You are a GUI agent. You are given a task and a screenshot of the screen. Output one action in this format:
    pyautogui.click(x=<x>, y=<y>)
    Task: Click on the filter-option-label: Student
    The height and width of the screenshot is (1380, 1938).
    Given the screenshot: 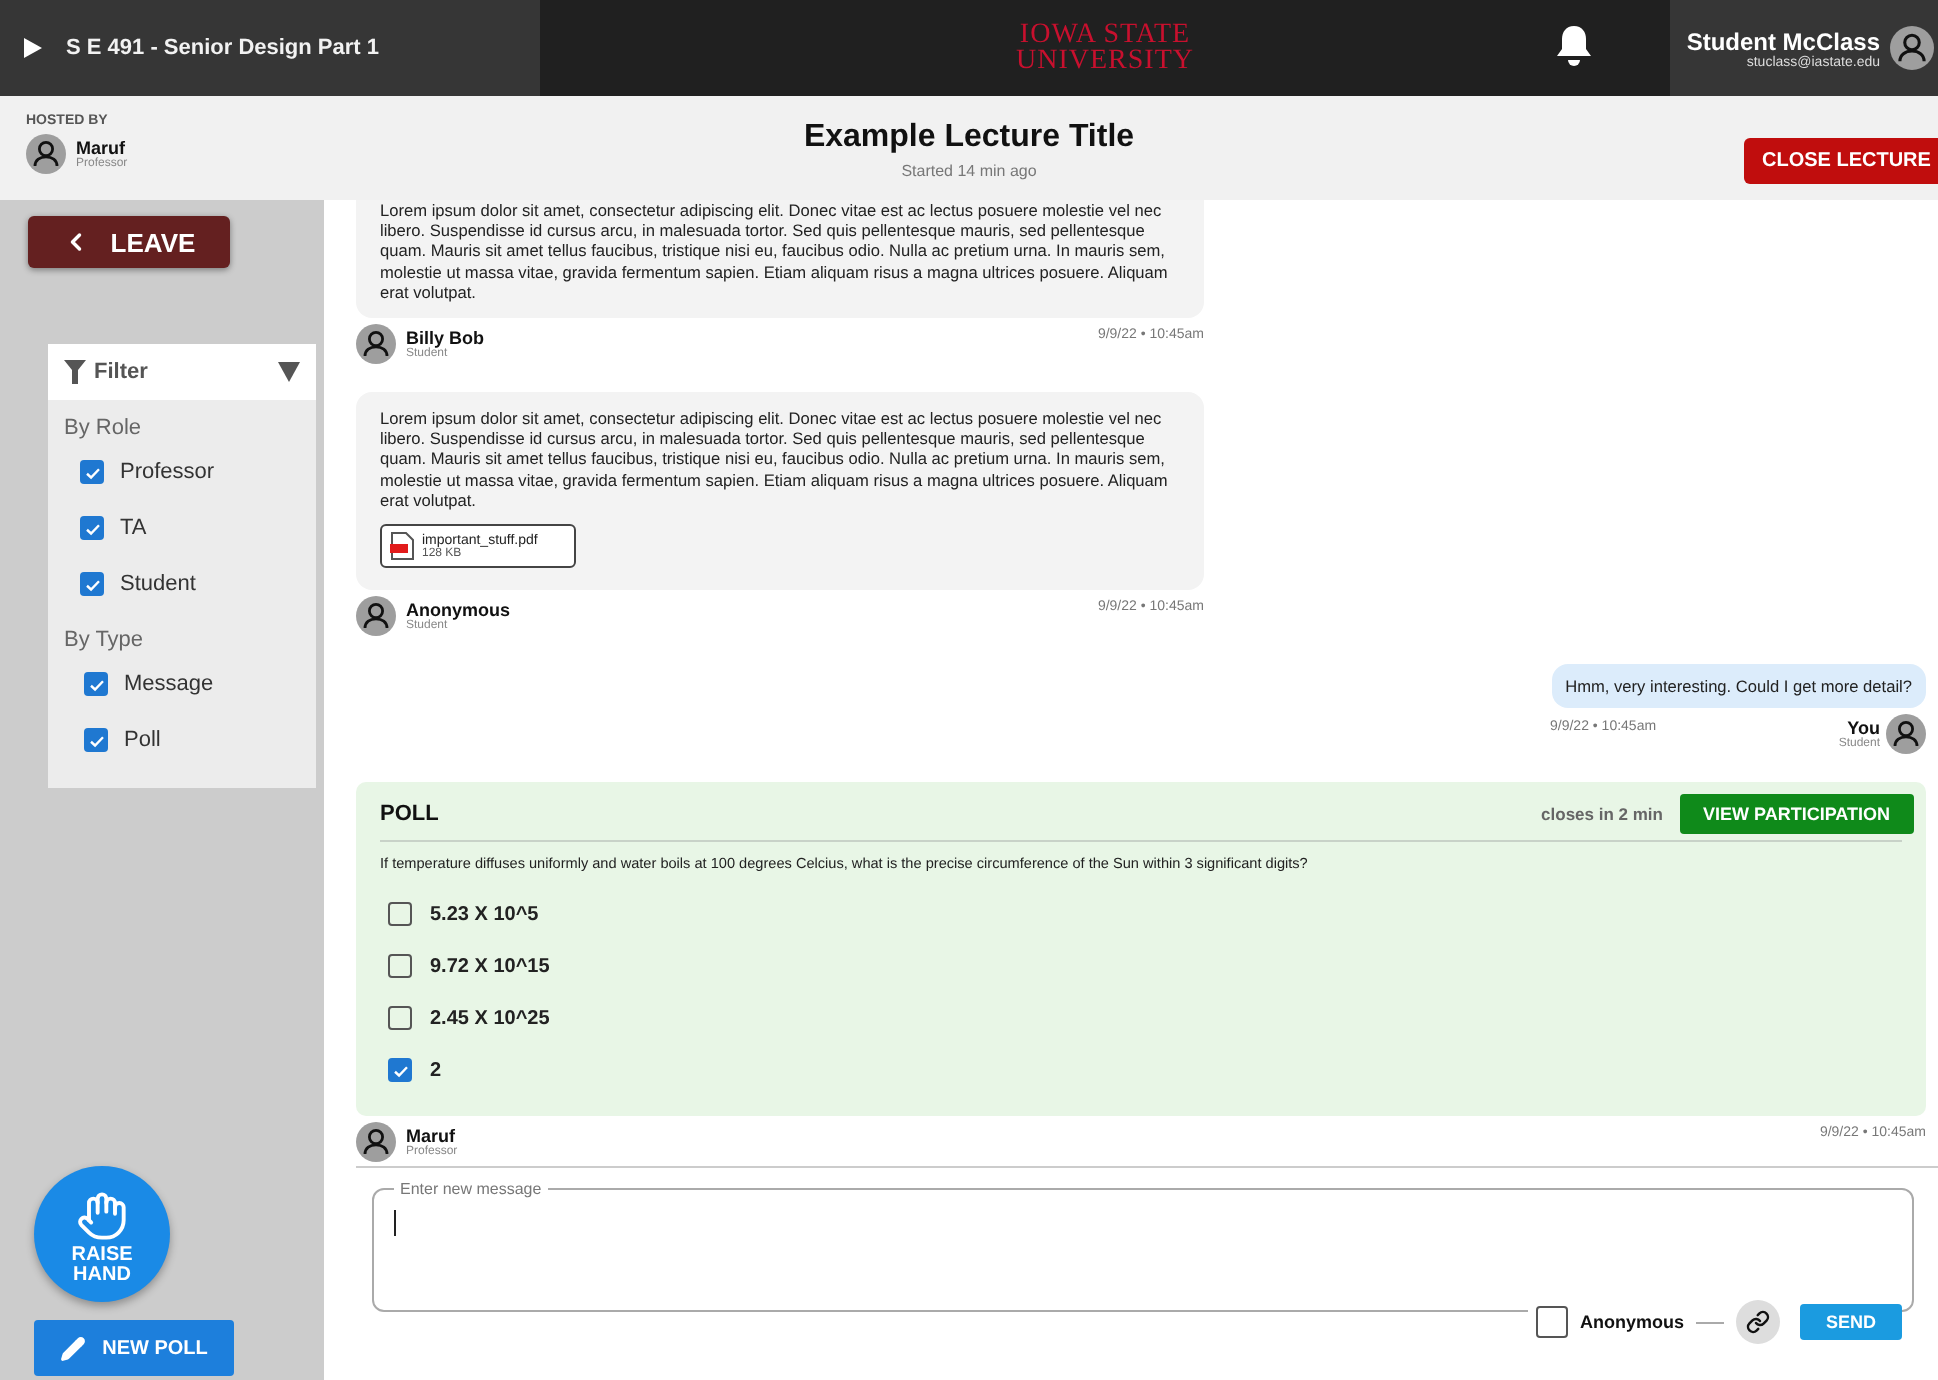 What is the action you would take?
    pyautogui.click(x=158, y=584)
    